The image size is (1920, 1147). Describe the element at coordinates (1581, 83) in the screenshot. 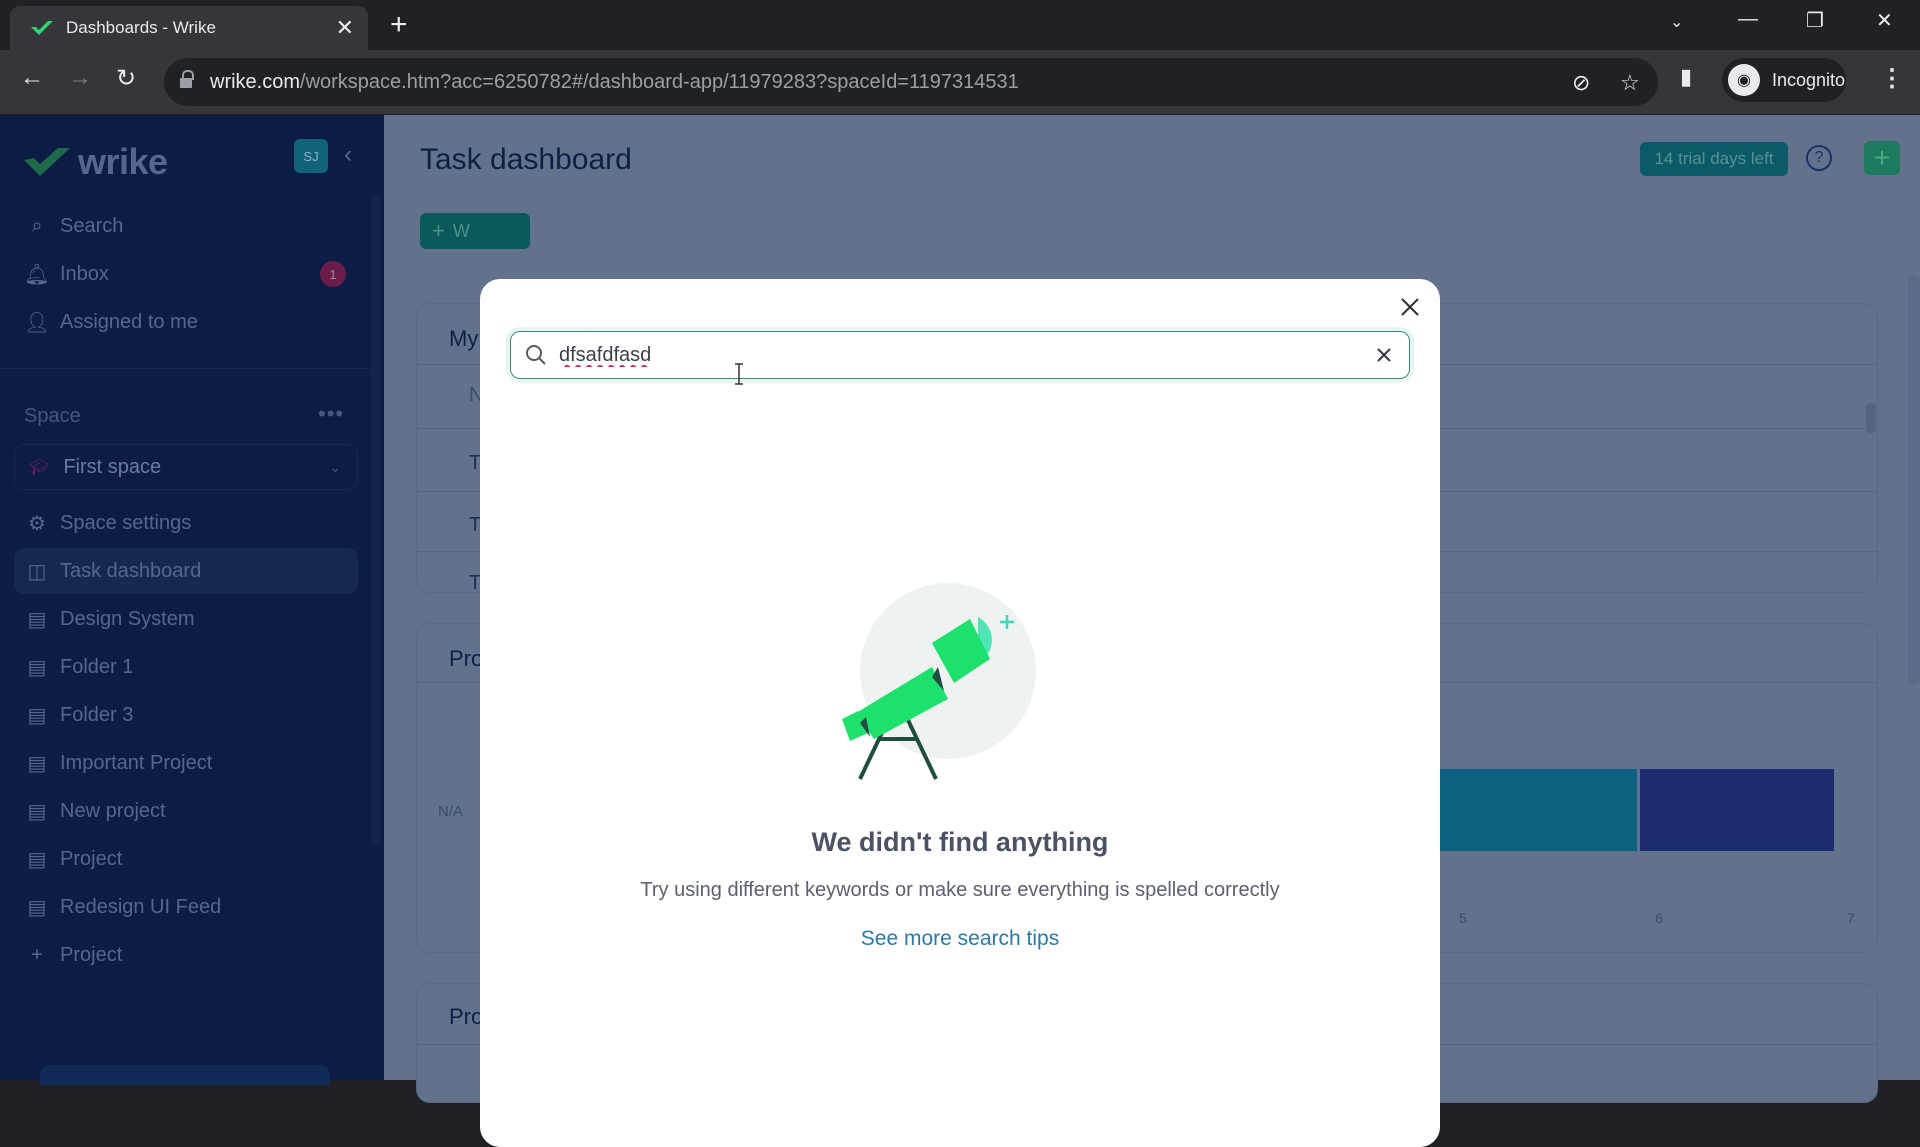

I see `tracking-blocked-icon: ⊘` at that location.